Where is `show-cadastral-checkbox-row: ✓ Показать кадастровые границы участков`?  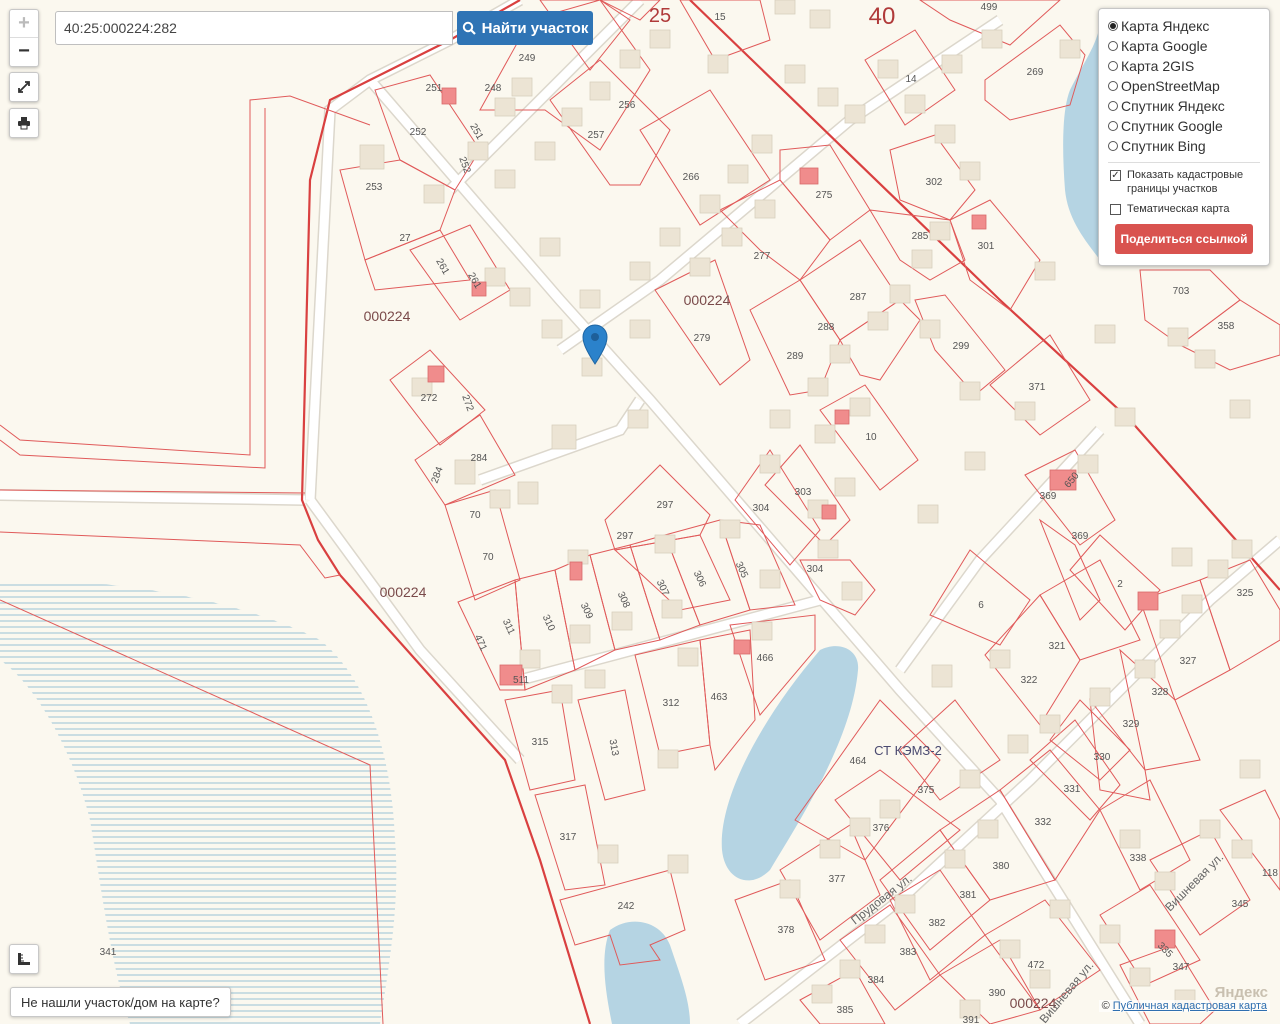 show-cadastral-checkbox-row: ✓ Показать кадастровые границы участков is located at coordinates (1184, 182).